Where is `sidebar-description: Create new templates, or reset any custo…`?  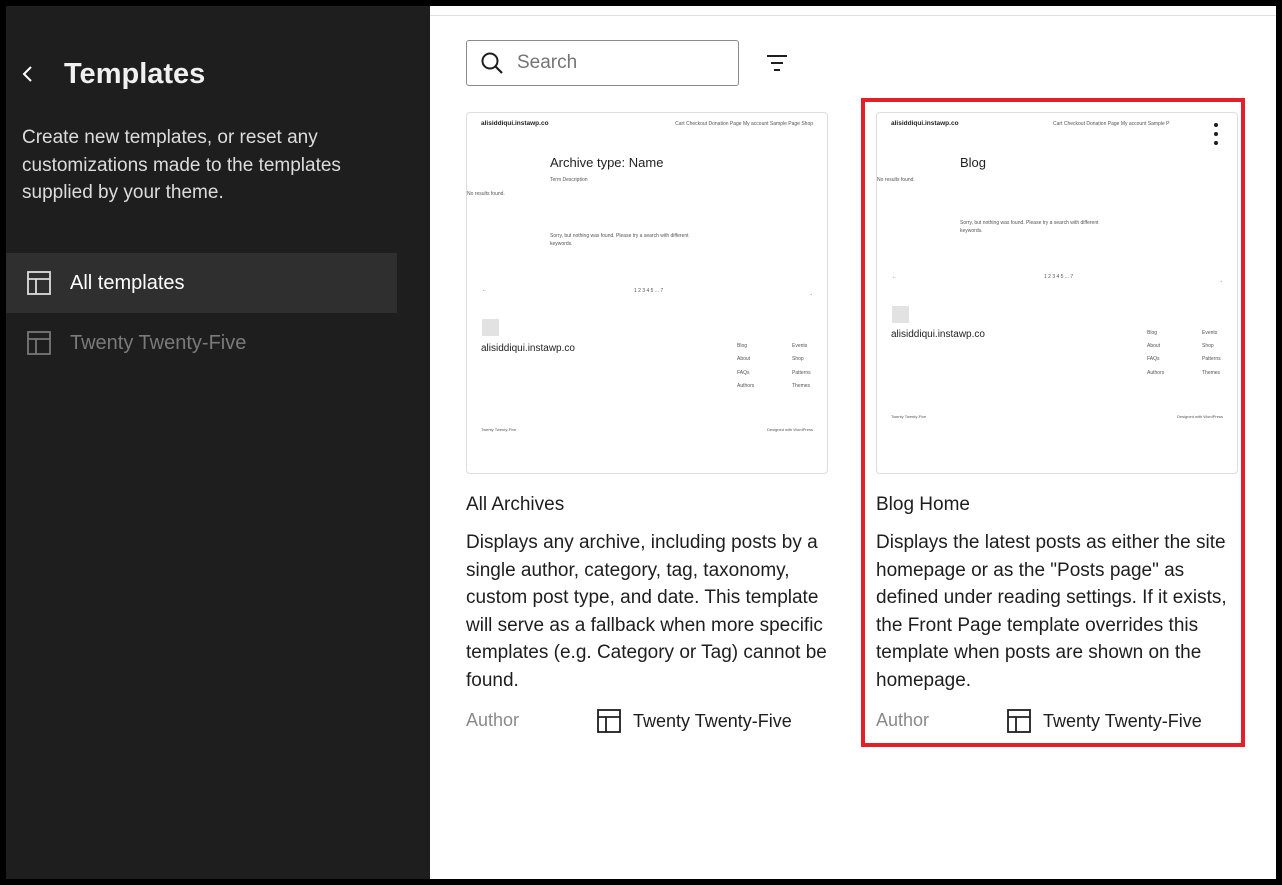
sidebar-description: Create new templates, or reset any custo… is located at coordinates (181, 165).